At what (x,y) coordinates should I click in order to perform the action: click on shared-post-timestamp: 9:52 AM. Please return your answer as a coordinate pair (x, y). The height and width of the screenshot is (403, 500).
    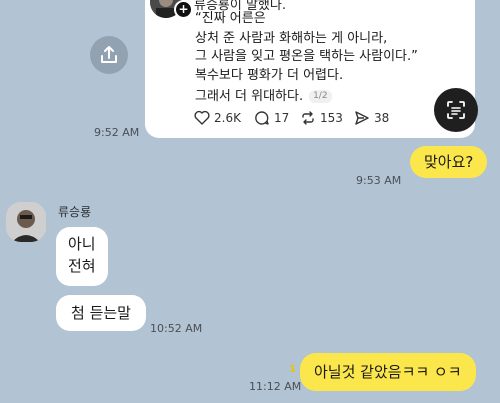
    Looking at the image, I should click on (117, 132).